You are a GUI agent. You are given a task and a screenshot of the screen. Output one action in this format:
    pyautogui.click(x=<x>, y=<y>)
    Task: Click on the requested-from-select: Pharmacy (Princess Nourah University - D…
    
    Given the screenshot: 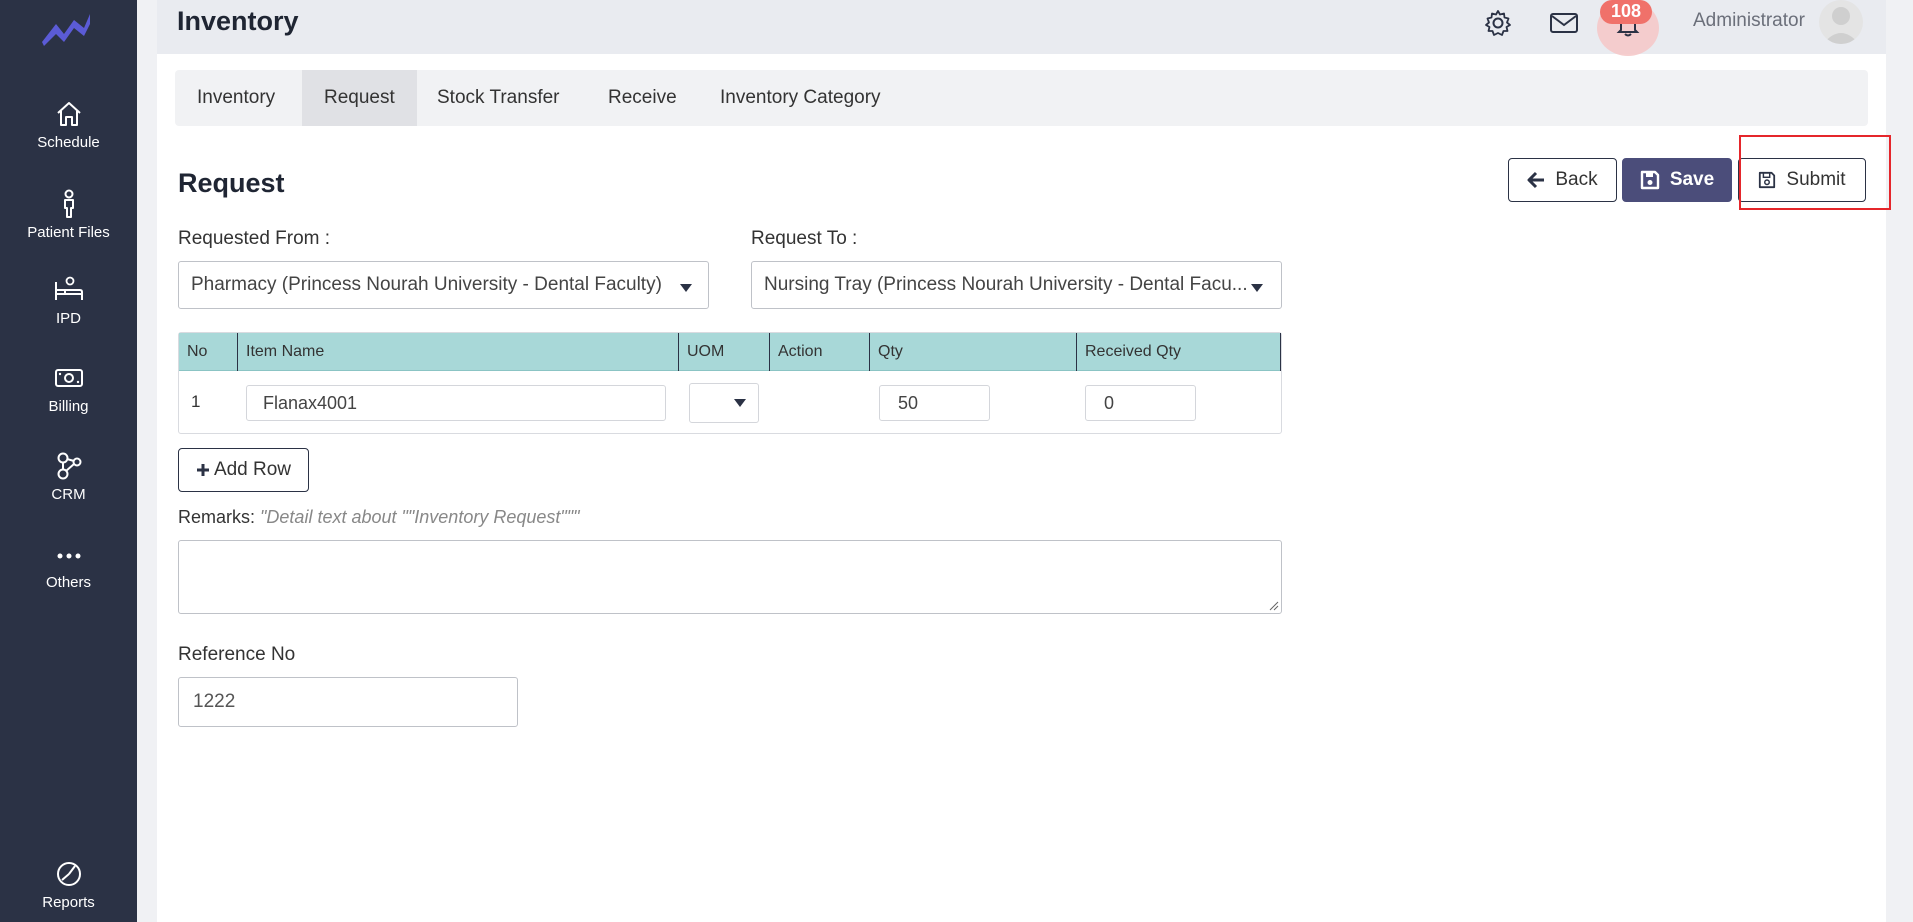 What is the action you would take?
    pyautogui.click(x=443, y=285)
    